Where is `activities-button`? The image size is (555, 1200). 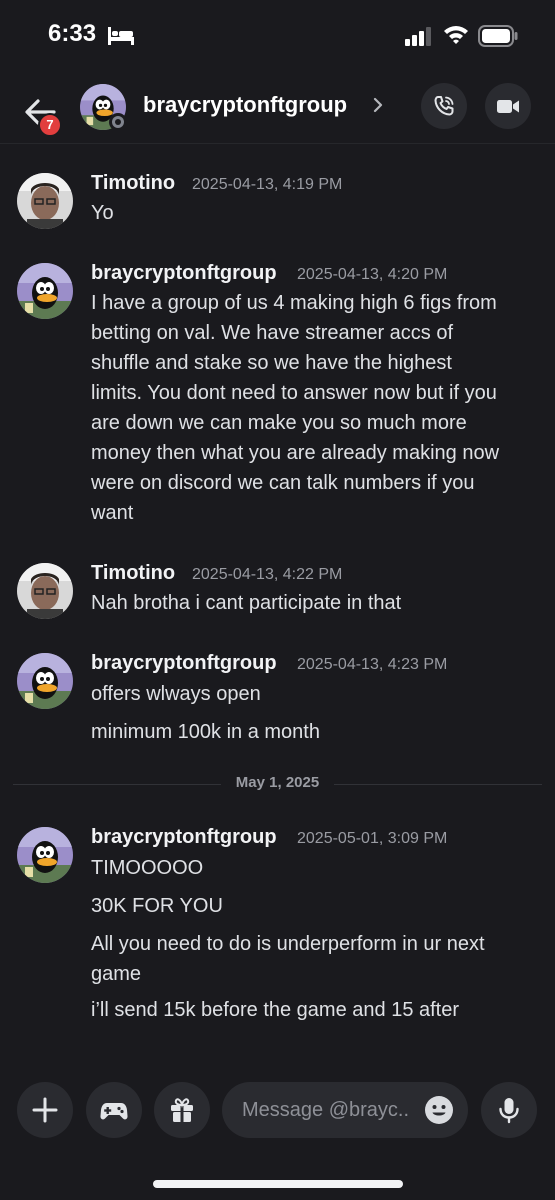 activities-button is located at coordinates (114, 1110).